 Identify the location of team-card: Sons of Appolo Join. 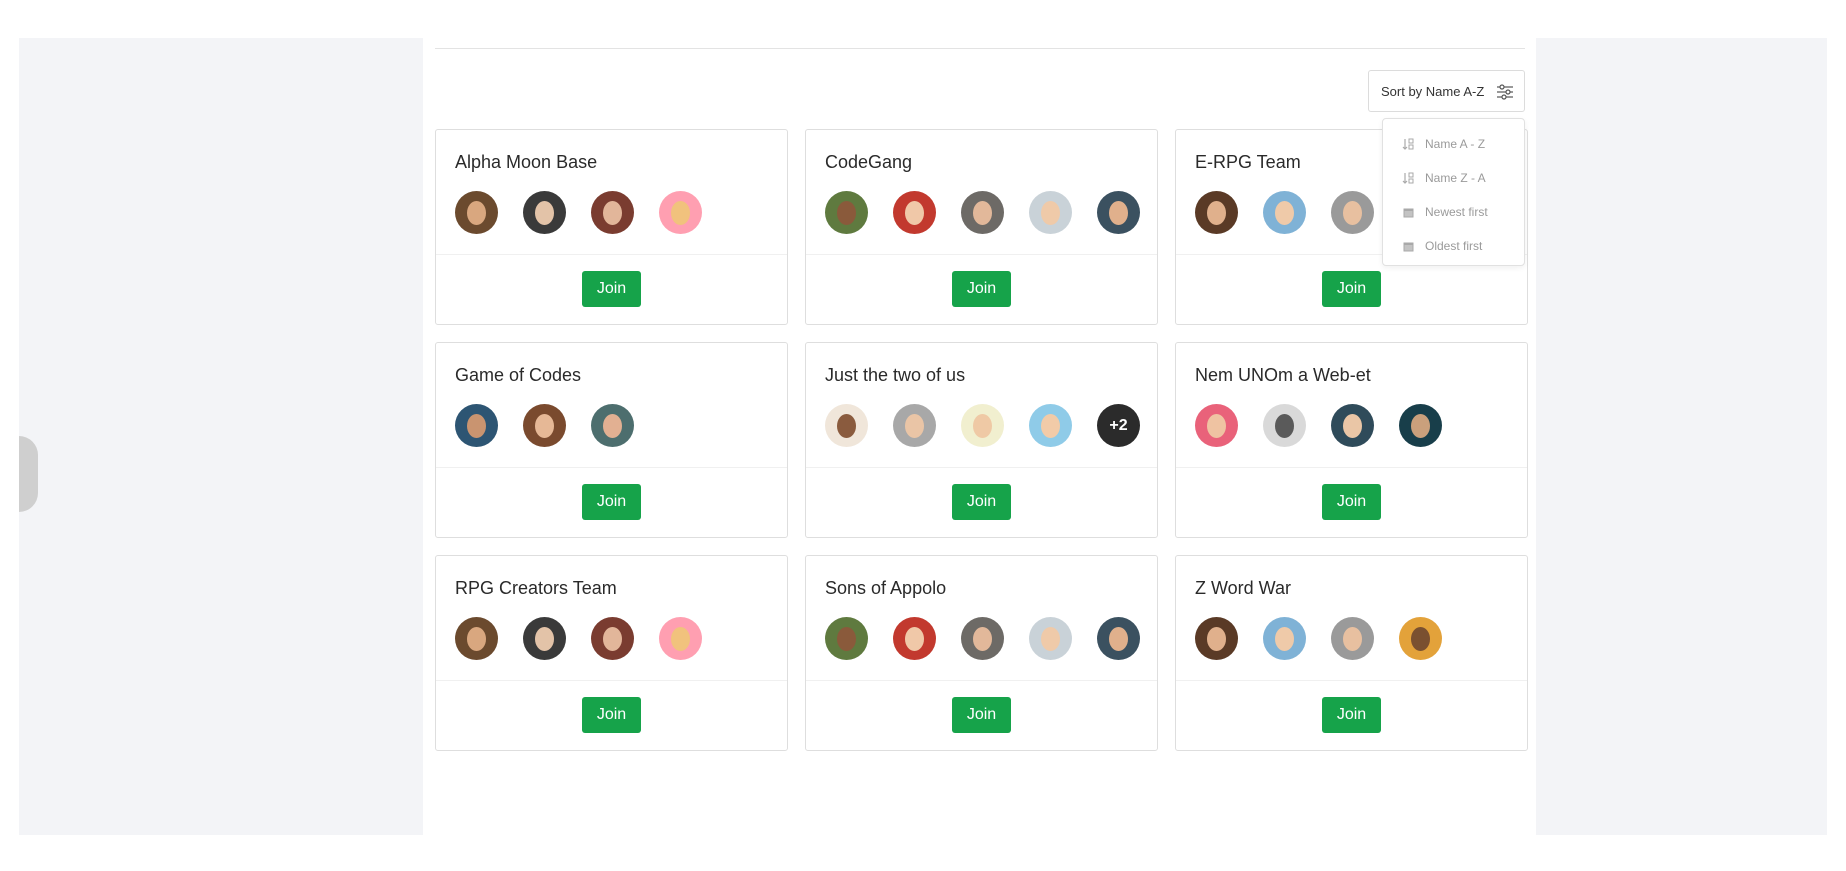
(981, 653).